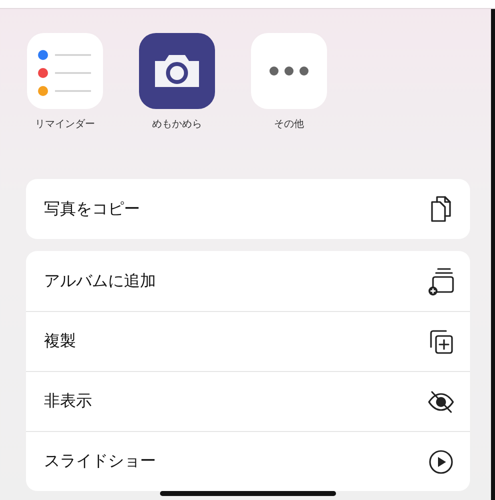 Image resolution: width=495 pixels, height=500 pixels. What do you see at coordinates (100, 281) in the screenshot?
I see `action-label: アルバムに追加` at bounding box center [100, 281].